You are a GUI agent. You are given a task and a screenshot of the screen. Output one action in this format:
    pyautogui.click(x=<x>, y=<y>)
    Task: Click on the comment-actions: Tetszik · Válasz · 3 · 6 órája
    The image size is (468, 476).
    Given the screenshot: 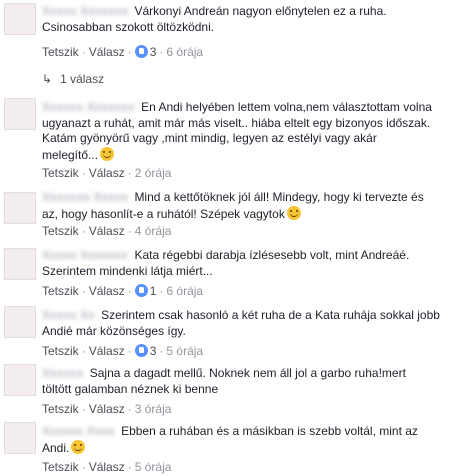 What is the action you would take?
    pyautogui.click(x=123, y=52)
    